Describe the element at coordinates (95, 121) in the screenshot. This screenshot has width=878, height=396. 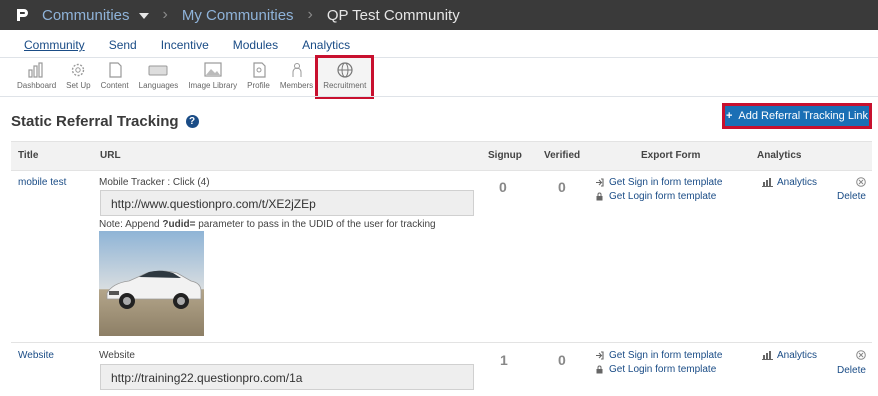
I see `page-title-text: Static Referral Tracking` at that location.